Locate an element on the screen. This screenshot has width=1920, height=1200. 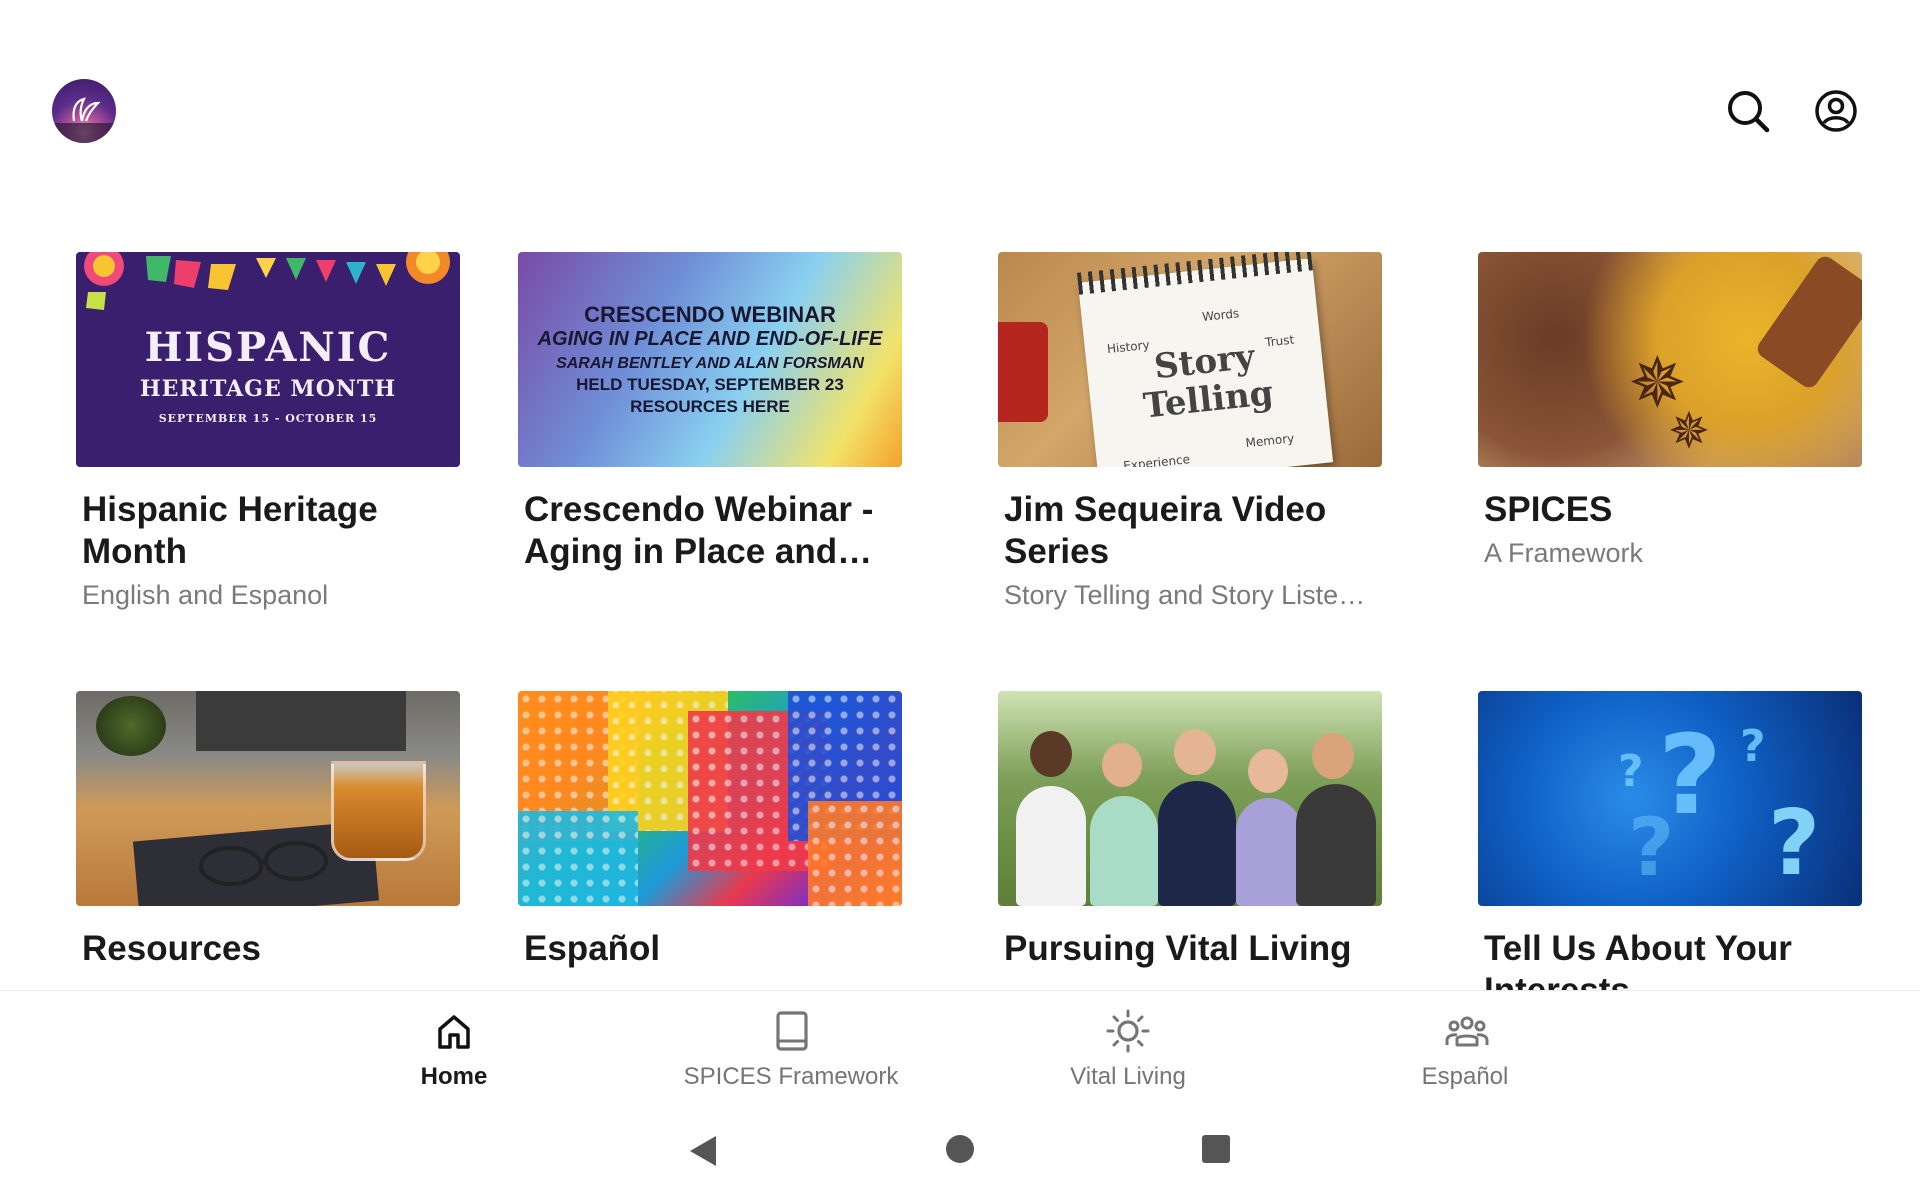
app-logo is located at coordinates (84, 111).